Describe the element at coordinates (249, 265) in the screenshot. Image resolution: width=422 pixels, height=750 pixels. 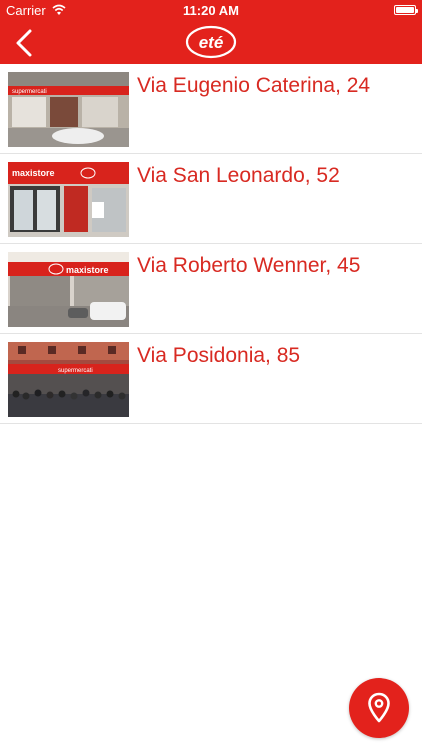
I see `store-address: Via Roberto Wenner, 45` at that location.